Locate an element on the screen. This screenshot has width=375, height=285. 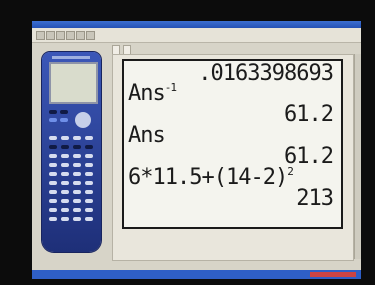
screen-line-4: Ans is located at coordinates (147, 135).